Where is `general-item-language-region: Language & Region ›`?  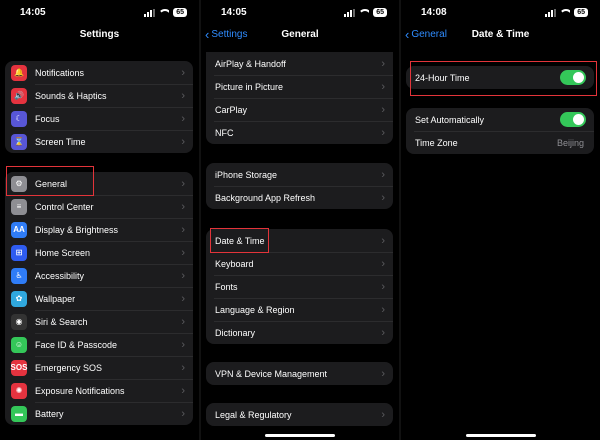 general-item-language-region: Language & Region › is located at coordinates (299, 309).